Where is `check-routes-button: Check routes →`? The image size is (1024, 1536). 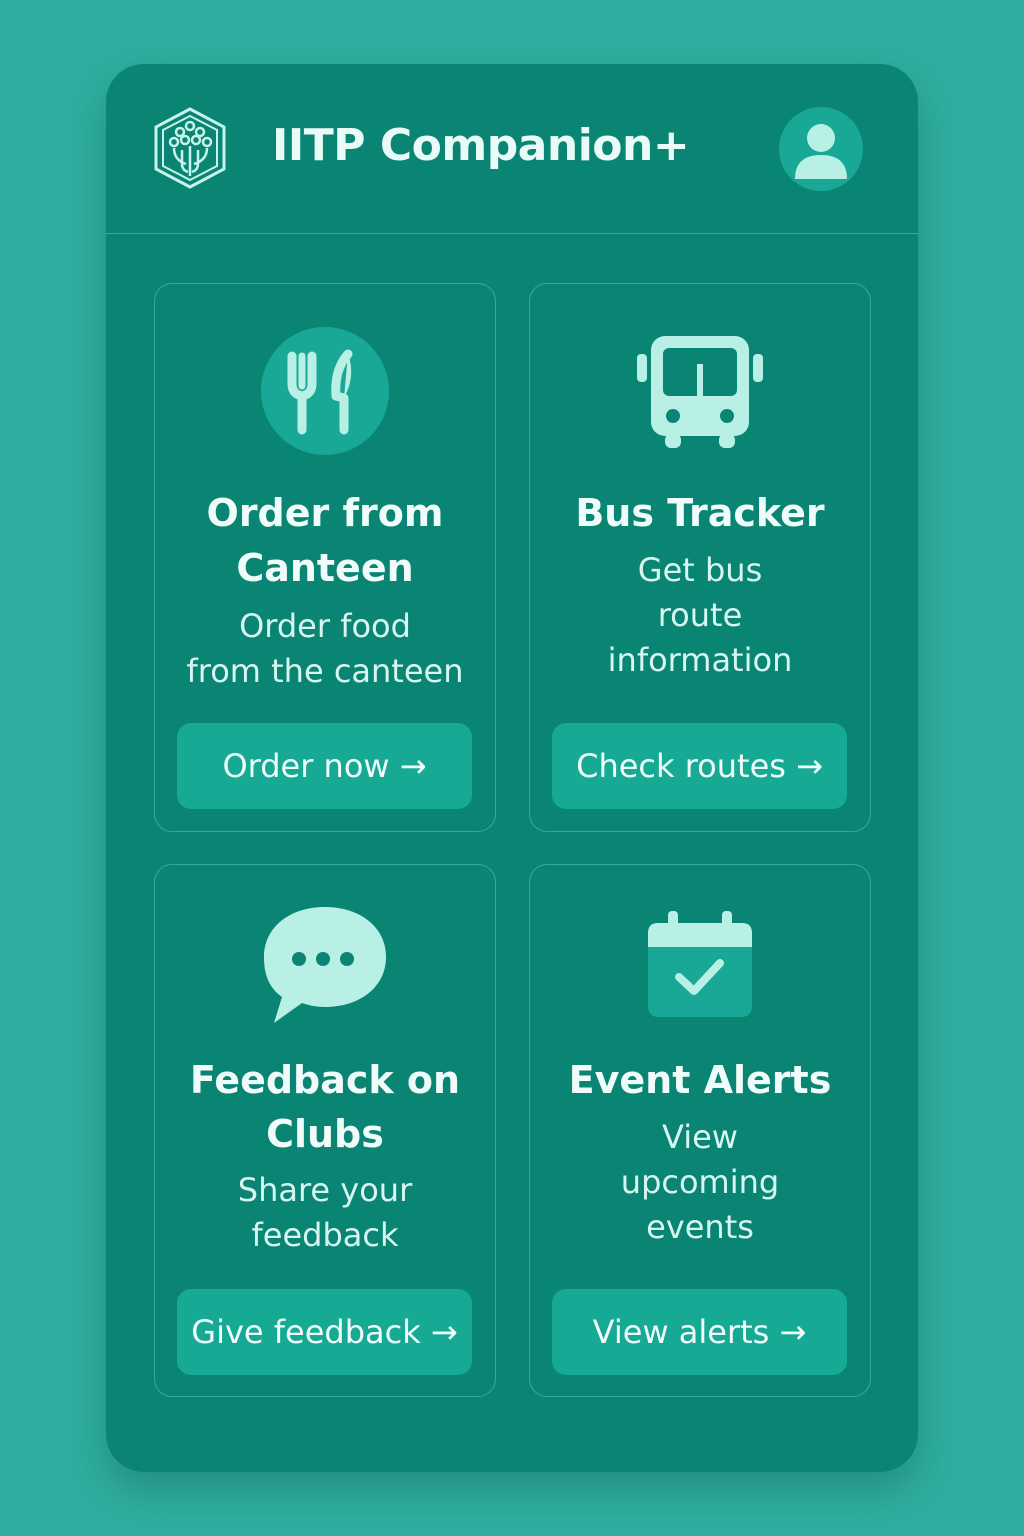
check-routes-button: Check routes → is located at coordinates (699, 766).